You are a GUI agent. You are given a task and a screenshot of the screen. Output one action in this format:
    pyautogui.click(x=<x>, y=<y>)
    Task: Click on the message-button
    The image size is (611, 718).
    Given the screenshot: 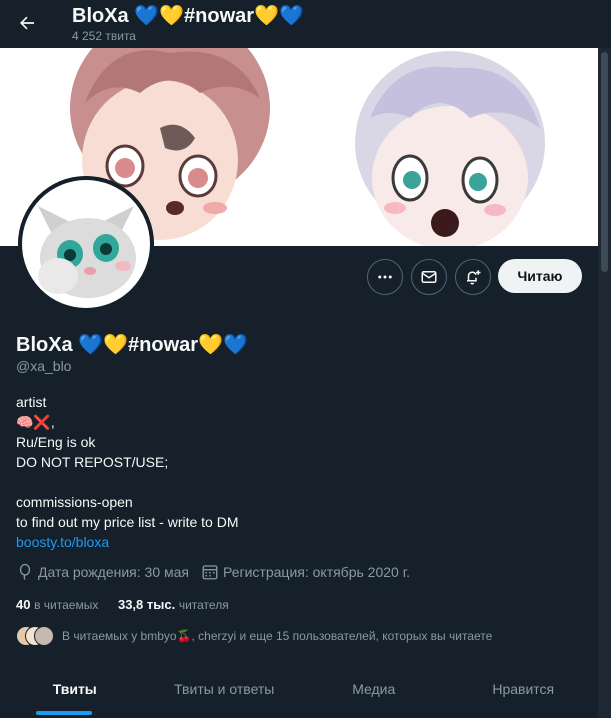 What is the action you would take?
    pyautogui.click(x=429, y=277)
    